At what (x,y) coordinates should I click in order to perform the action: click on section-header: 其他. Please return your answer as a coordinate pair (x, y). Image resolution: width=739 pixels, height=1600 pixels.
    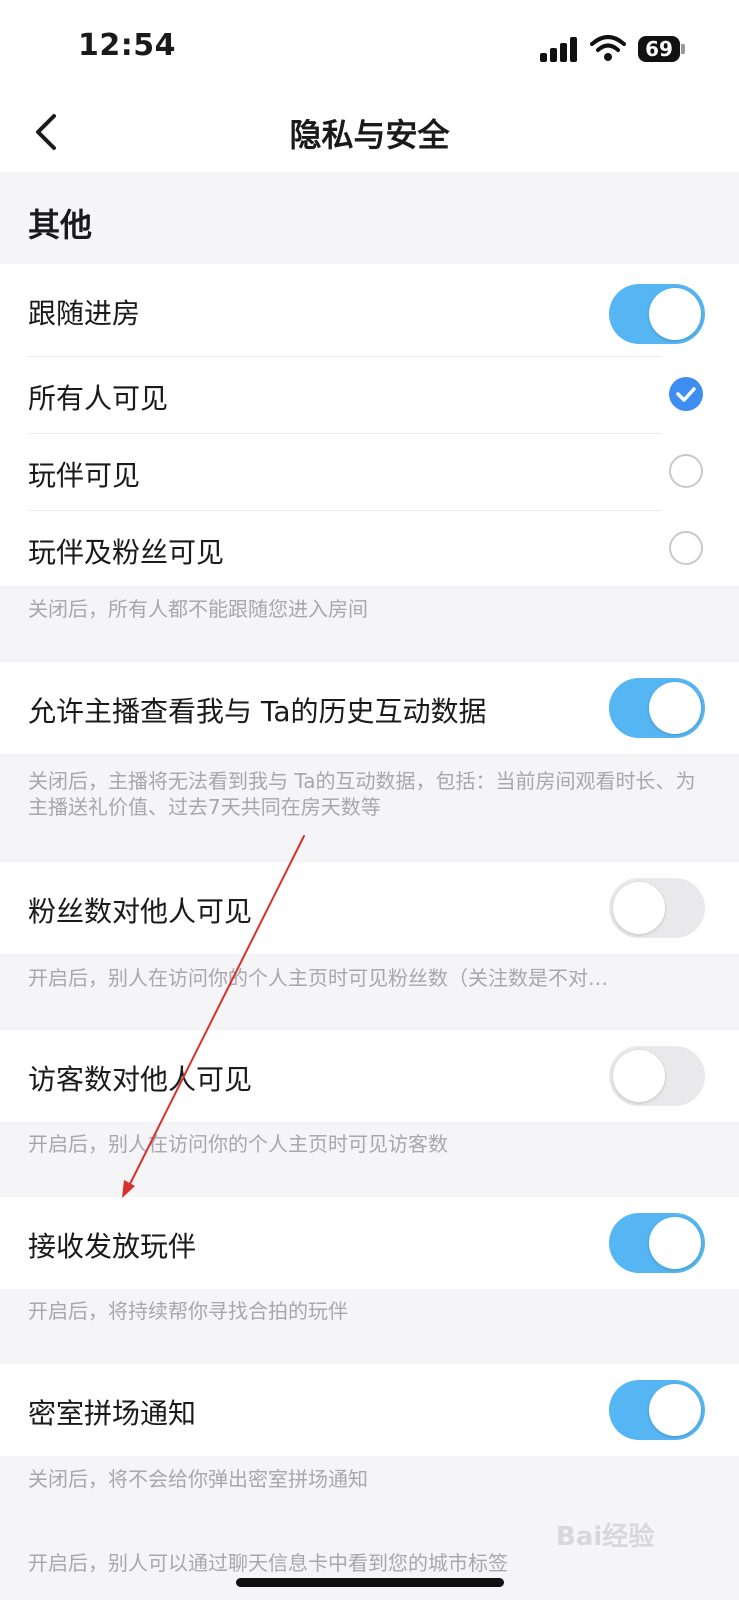
    Looking at the image, I should click on (369, 220).